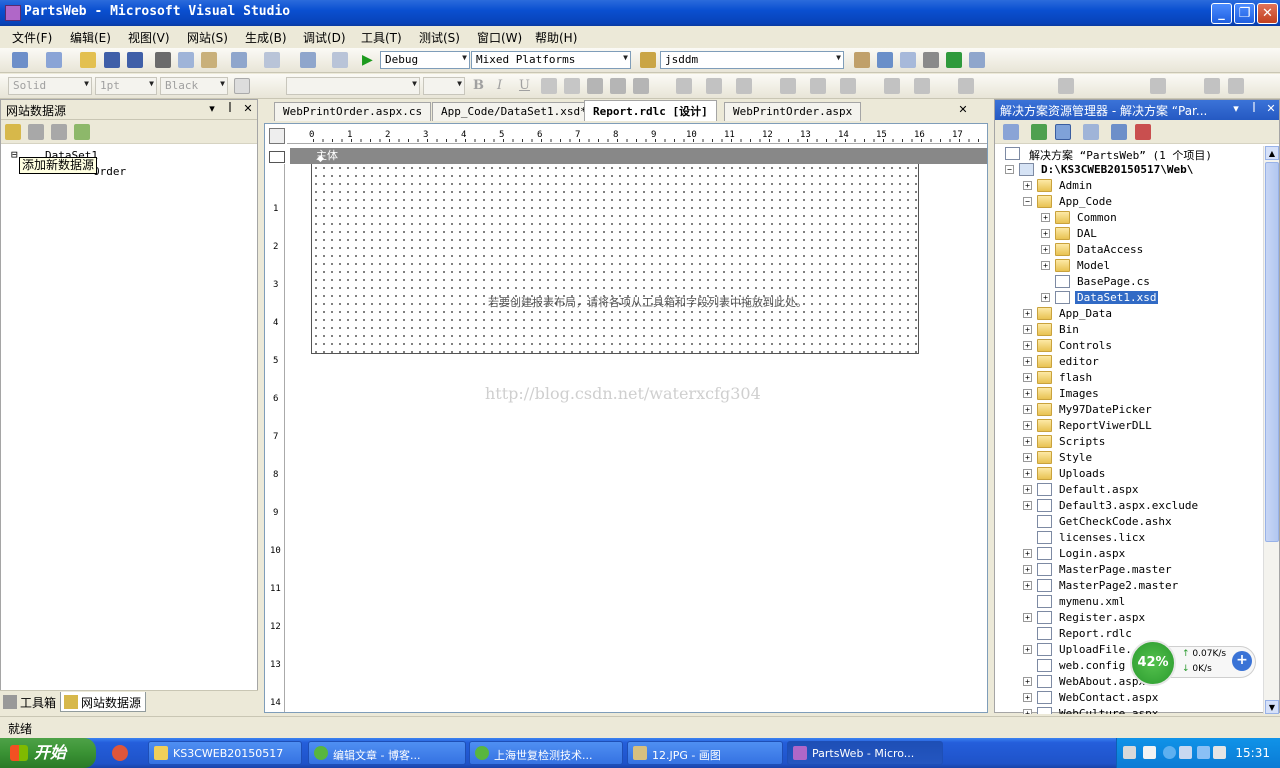 The width and height of the screenshot is (1280, 768). What do you see at coordinates (752, 60) in the screenshot?
I see `find-combo: jsddm ▼` at bounding box center [752, 60].